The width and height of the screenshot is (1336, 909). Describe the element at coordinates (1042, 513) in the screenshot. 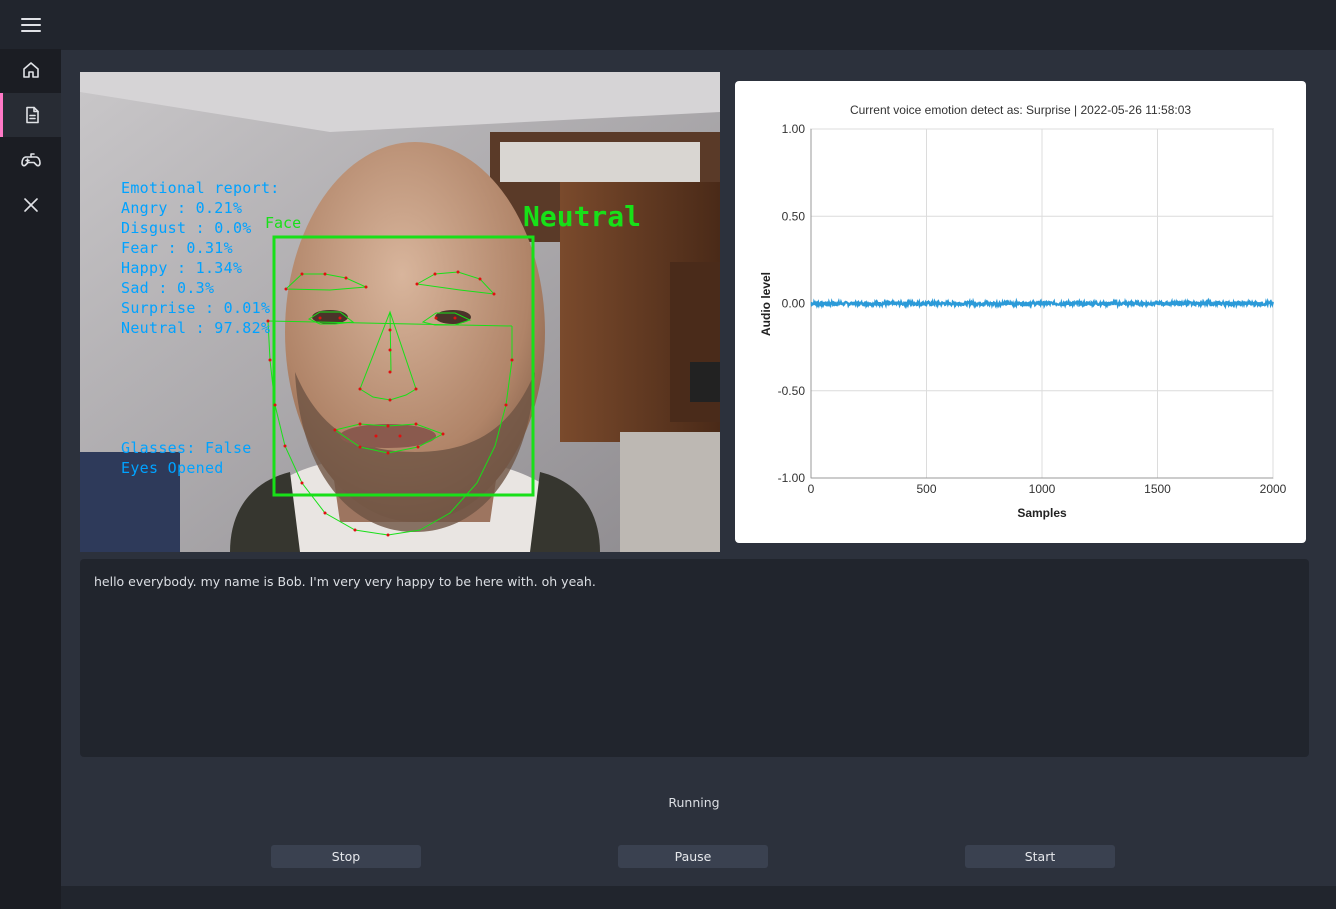

I see `x-axis-label: Samples` at that location.